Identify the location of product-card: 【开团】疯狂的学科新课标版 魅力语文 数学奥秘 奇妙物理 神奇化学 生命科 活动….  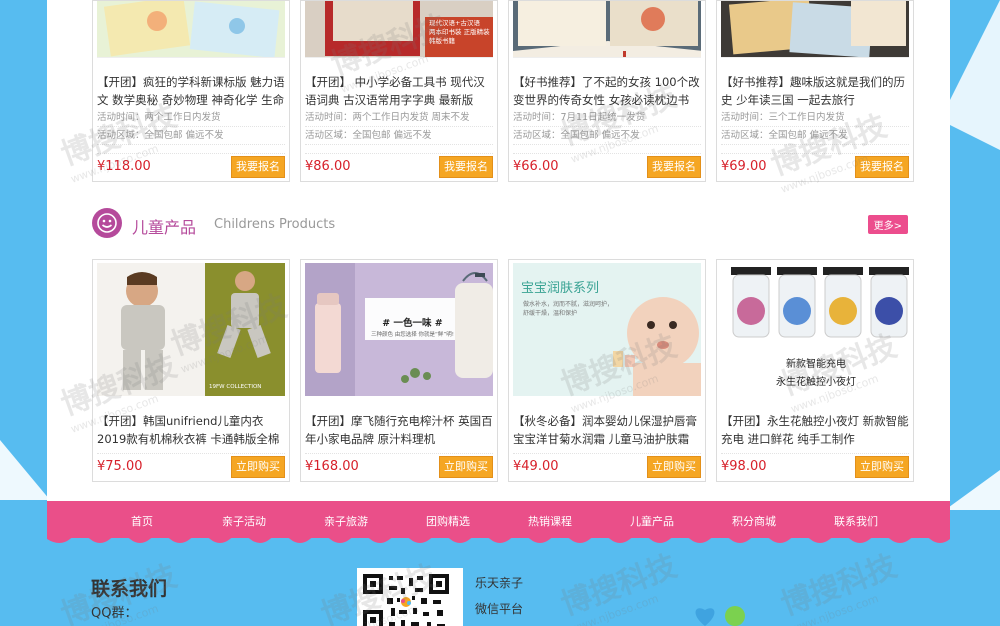
(191, 91).